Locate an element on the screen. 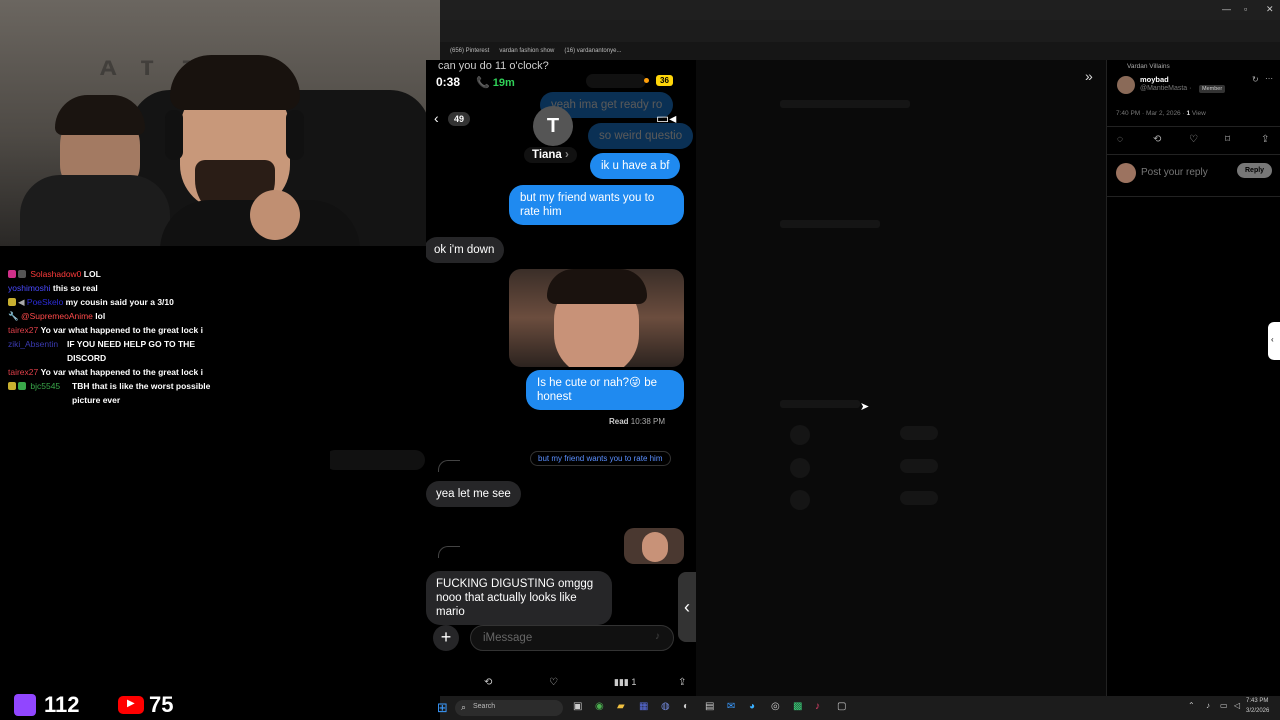 This screenshot has height=720, width=1280. chat-username: Solashadow0 is located at coordinates (55, 274).